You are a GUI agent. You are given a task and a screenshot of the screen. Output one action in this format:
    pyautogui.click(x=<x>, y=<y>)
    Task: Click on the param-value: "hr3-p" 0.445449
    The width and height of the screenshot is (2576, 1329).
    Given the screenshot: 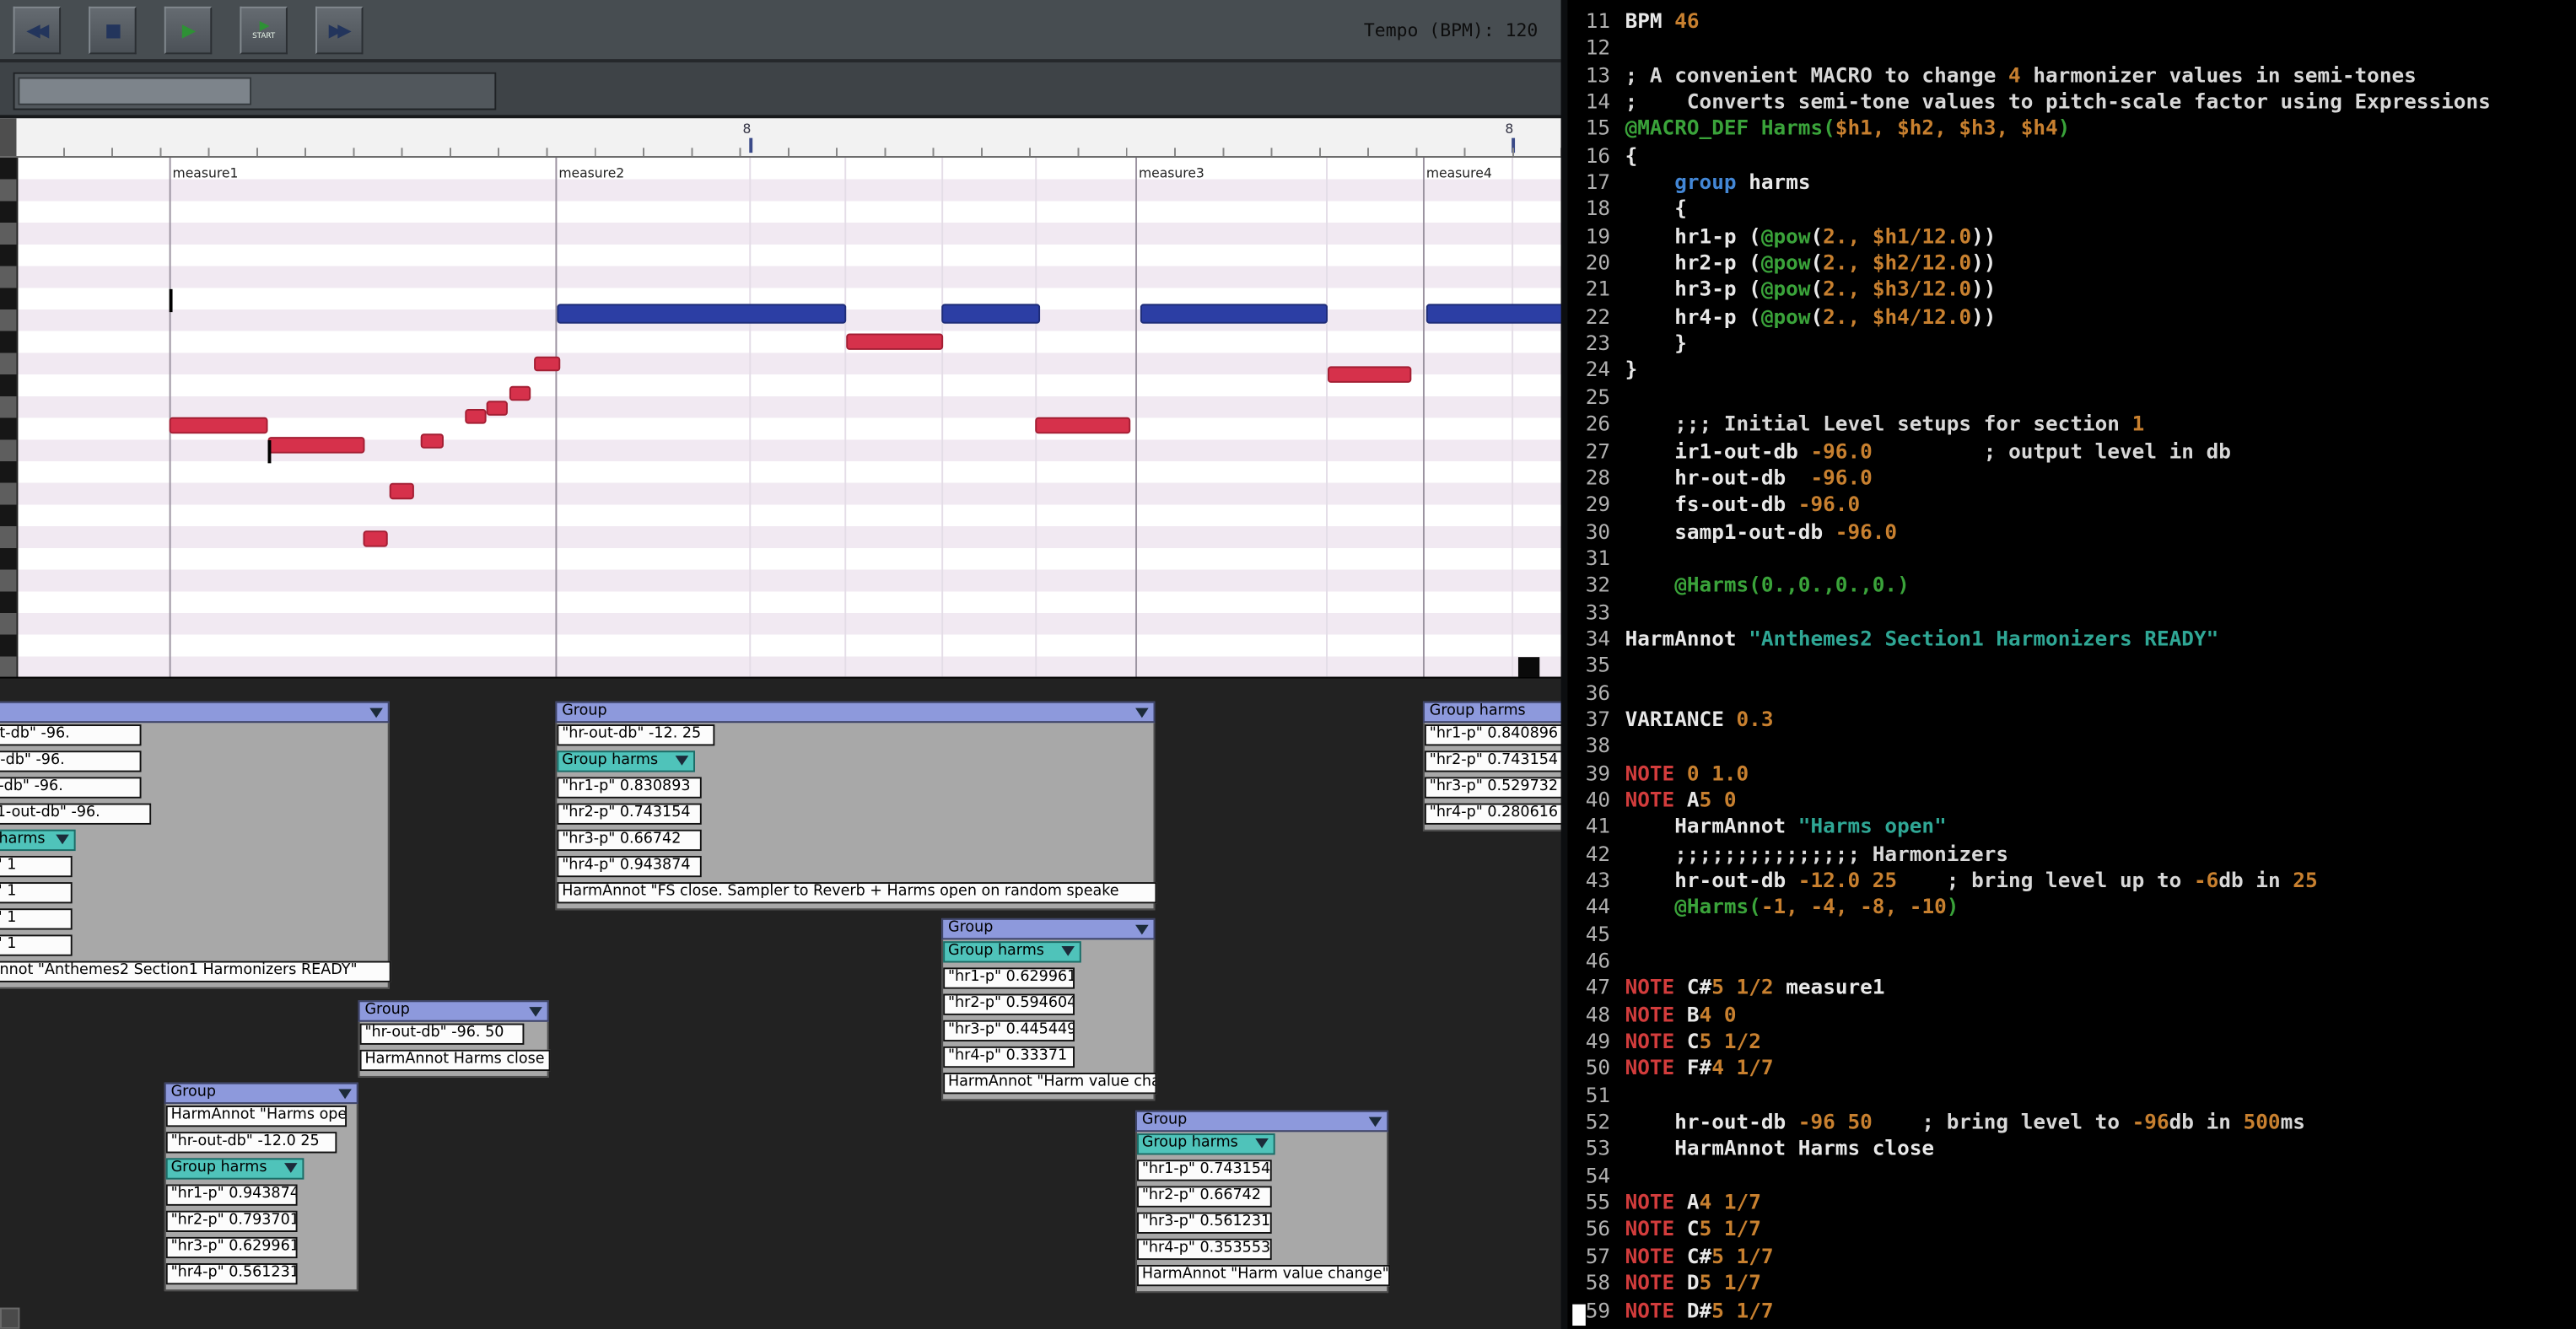 What is the action you would take?
    pyautogui.click(x=1009, y=1031)
    